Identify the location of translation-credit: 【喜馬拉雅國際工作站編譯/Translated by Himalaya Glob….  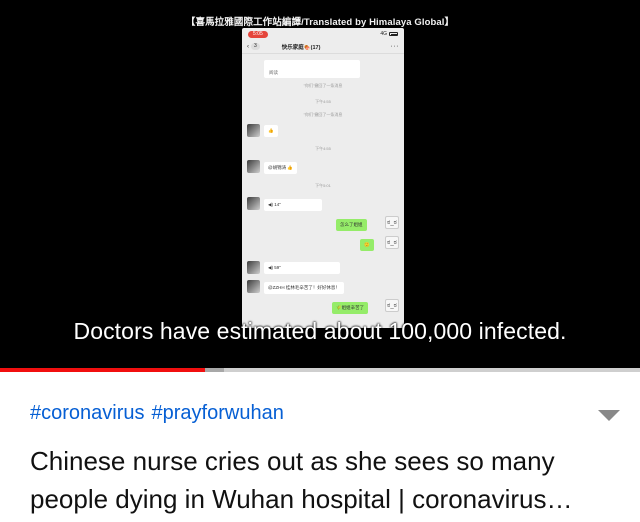
(320, 22).